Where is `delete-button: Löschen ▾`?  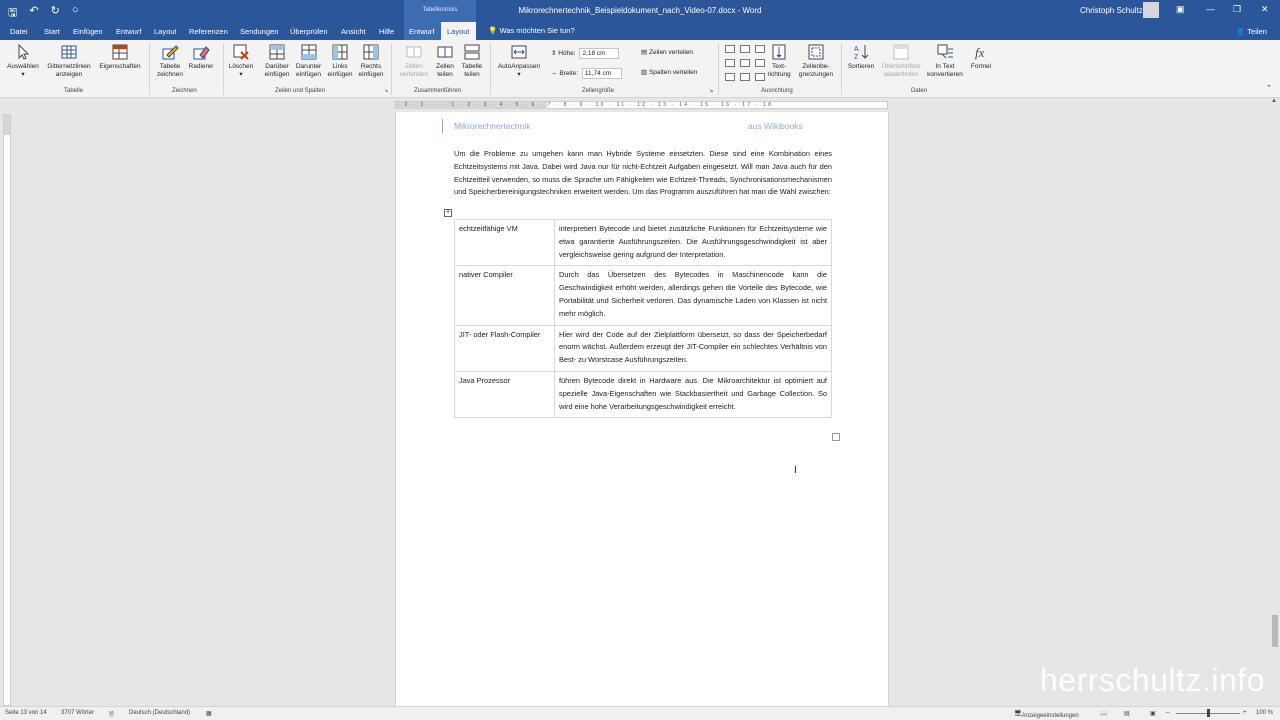 delete-button: Löschen ▾ is located at coordinates (241, 61).